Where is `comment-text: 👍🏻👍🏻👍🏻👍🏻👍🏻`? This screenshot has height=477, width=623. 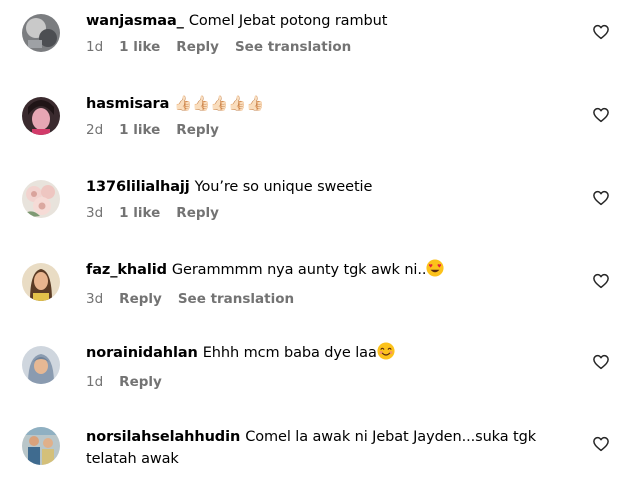
comment-text: 👍🏻👍🏻👍🏻👍🏻👍🏻 is located at coordinates (219, 104).